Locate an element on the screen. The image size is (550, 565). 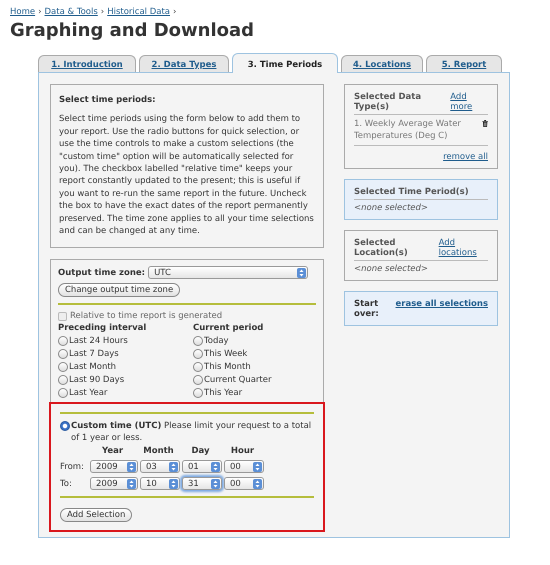
row-label: To: is located at coordinates (66, 483).